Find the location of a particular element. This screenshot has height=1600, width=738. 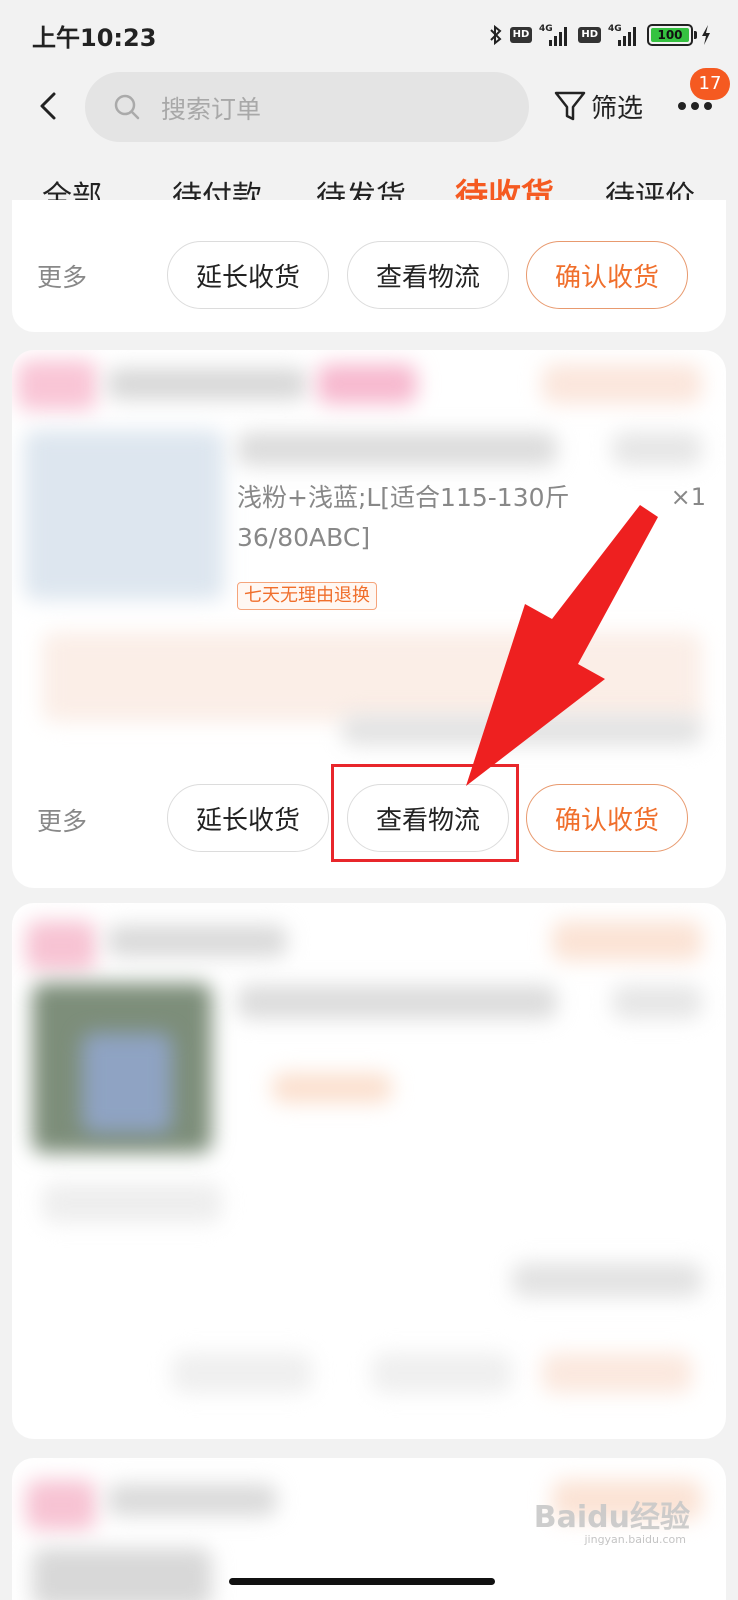

filter-label: 筛选 is located at coordinates (617, 108).